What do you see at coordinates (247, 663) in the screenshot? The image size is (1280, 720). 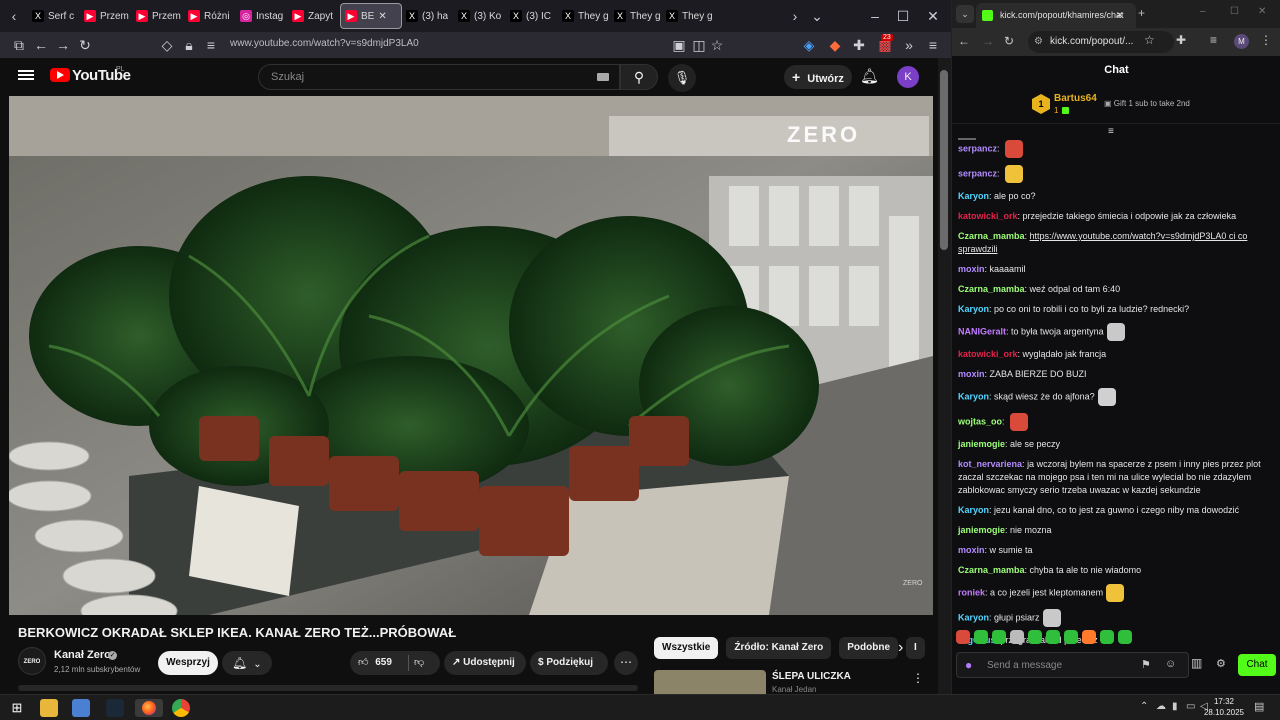 I see `subscription-bell-button: 🔔︎ ⌄` at bounding box center [247, 663].